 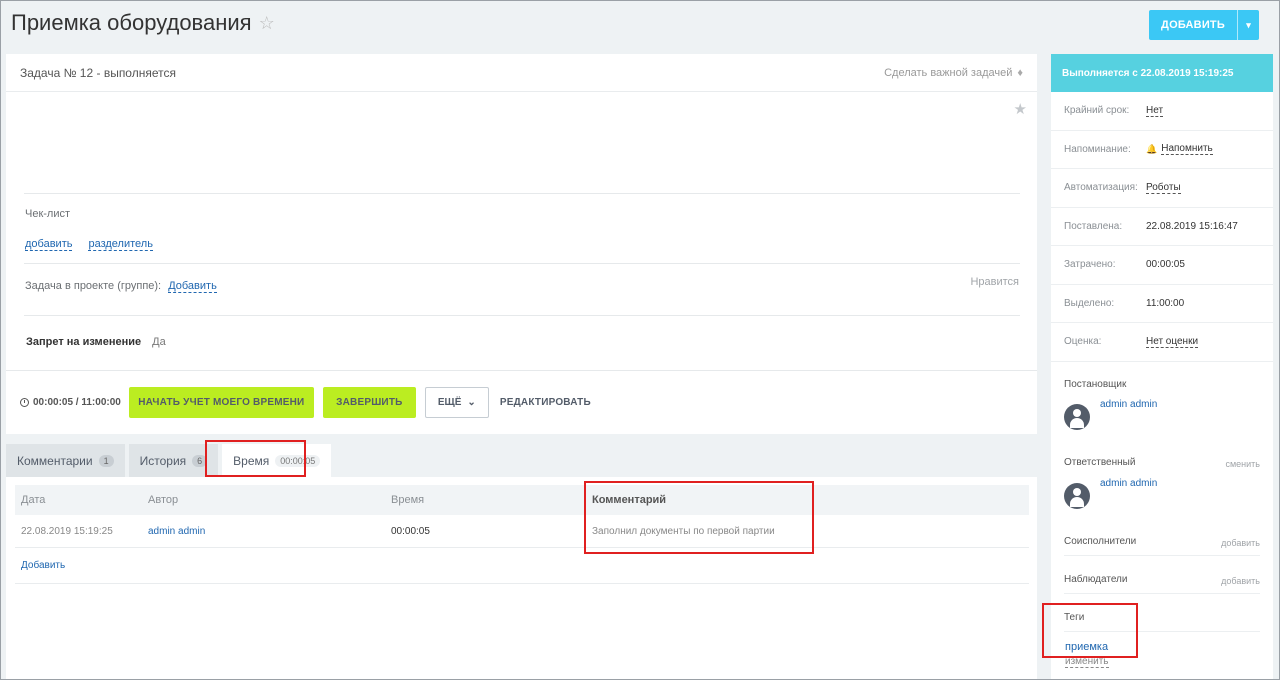 What do you see at coordinates (953, 73) in the screenshot?
I see `make-important-link: Сделать важной задачей ♦` at bounding box center [953, 73].